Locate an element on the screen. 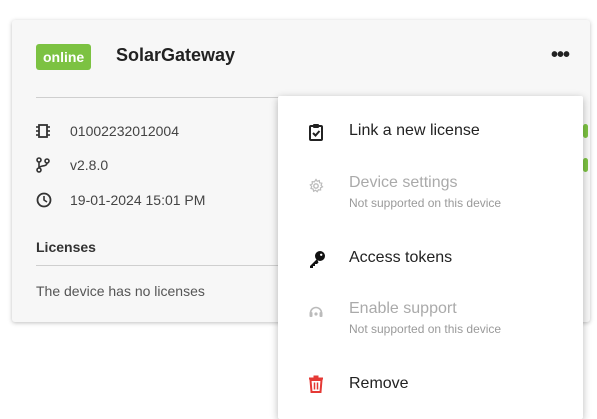 The height and width of the screenshot is (419, 597). menu-item-link-license: Link a new license is located at coordinates (430, 132).